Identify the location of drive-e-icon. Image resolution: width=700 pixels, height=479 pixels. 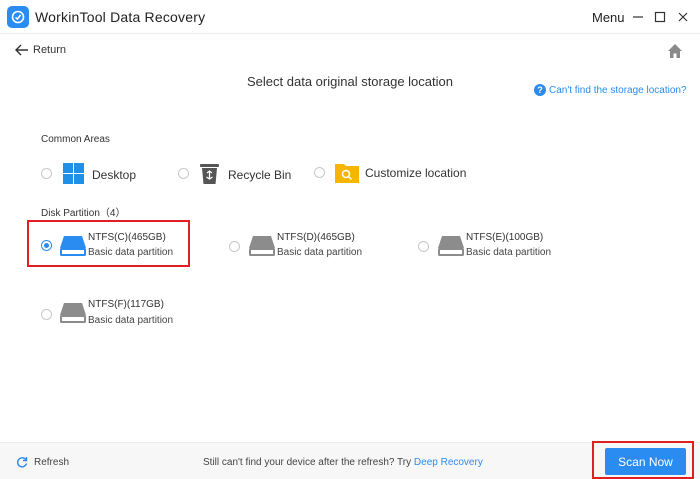
(451, 246).